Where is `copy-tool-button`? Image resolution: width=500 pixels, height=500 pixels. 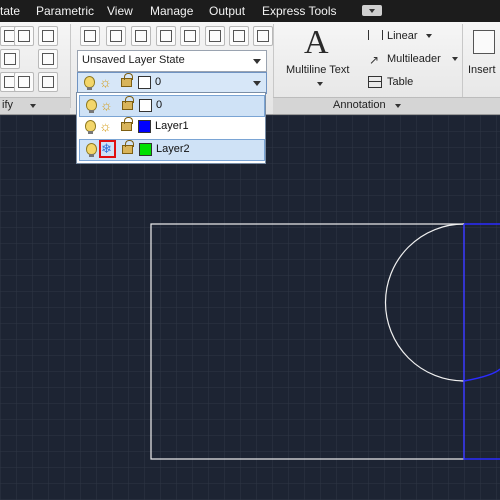 copy-tool-button is located at coordinates (48, 36).